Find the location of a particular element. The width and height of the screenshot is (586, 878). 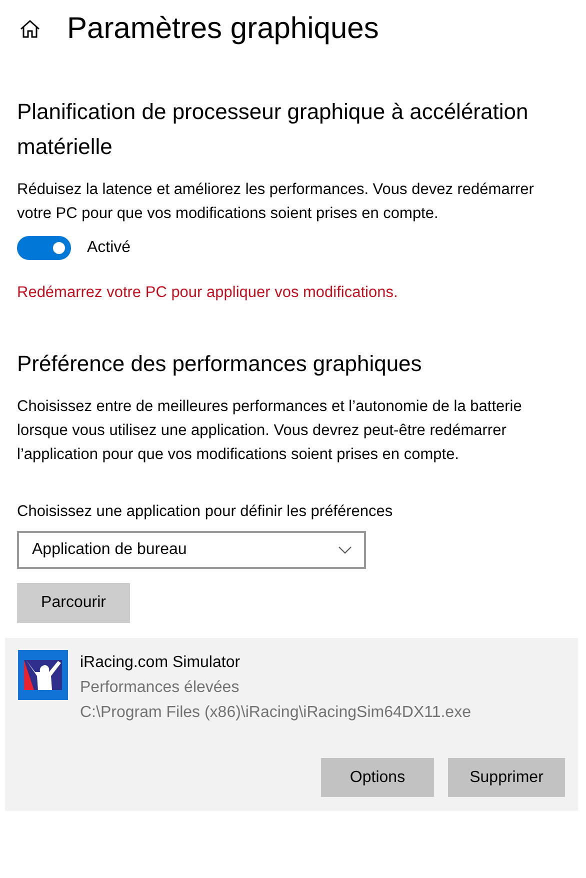

section-description: Choisissez entre de meilleures performances et l’autonomie de la batterie lorsque vous utilisez une application. Vous devrez peut-être redémarrer l’application pour que vos modifications soient prises en compte. is located at coordinates (270, 431).